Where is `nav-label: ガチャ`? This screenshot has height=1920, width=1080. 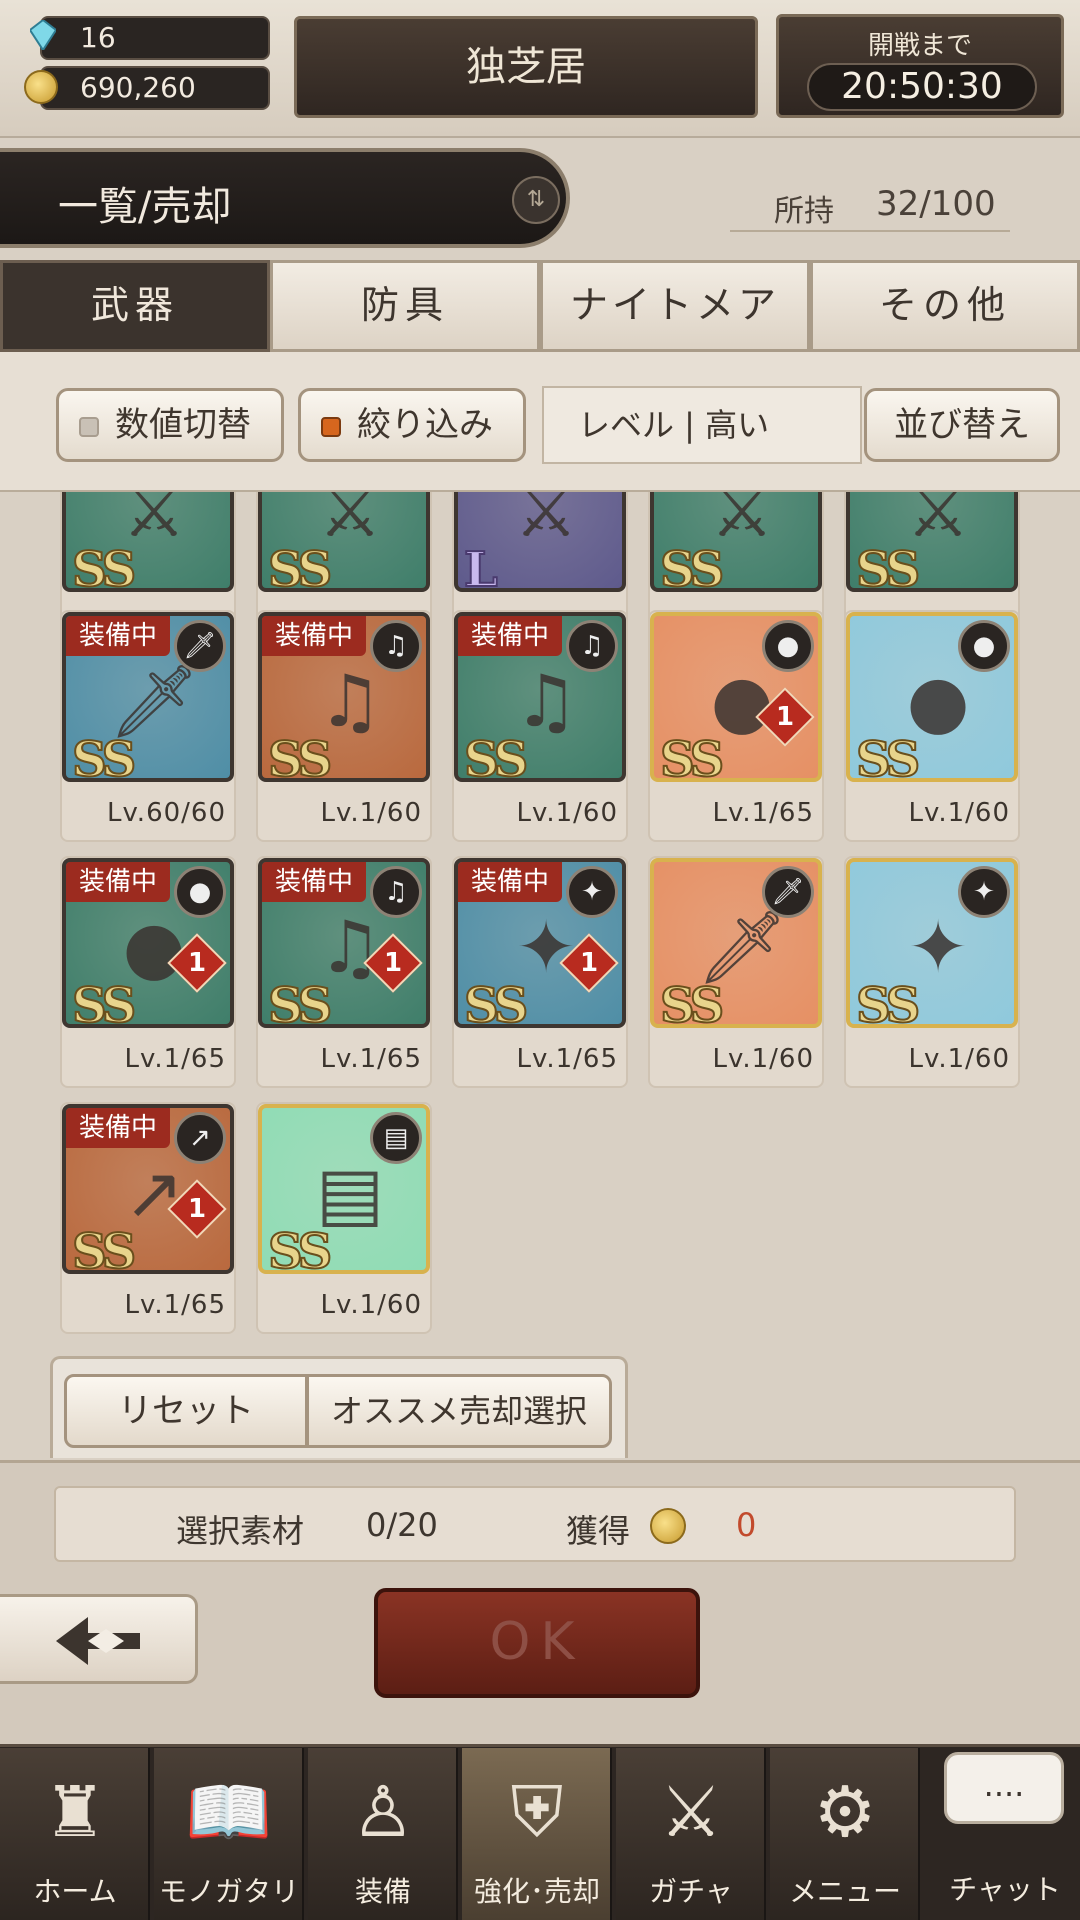 nav-label: ガチャ is located at coordinates (691, 1891).